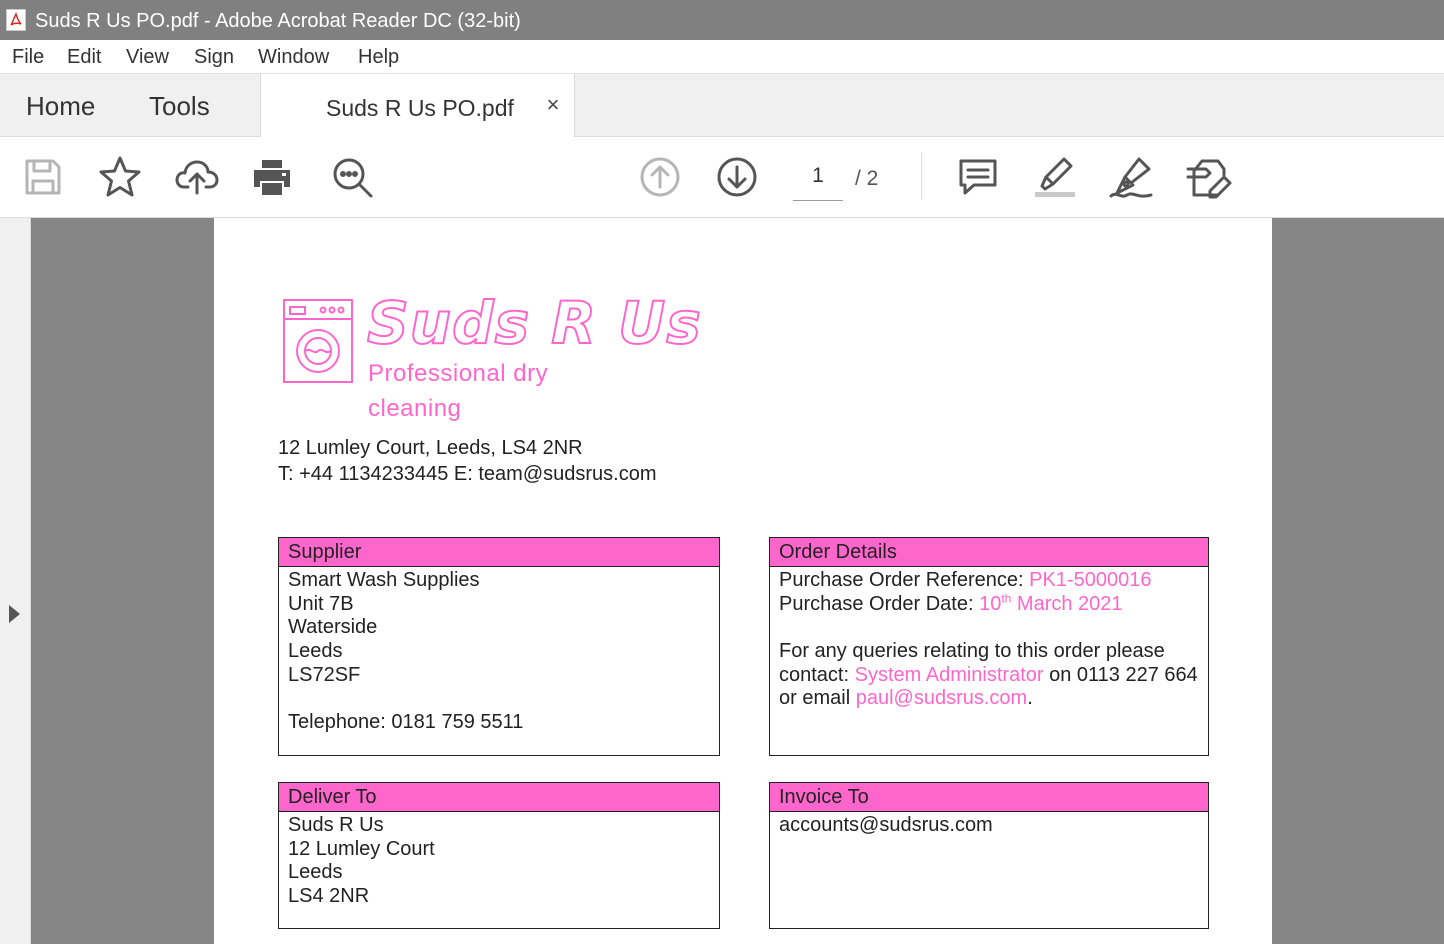 This screenshot has width=1444, height=944. Describe the element at coordinates (43, 177) in the screenshot. I see `save-icon` at that location.